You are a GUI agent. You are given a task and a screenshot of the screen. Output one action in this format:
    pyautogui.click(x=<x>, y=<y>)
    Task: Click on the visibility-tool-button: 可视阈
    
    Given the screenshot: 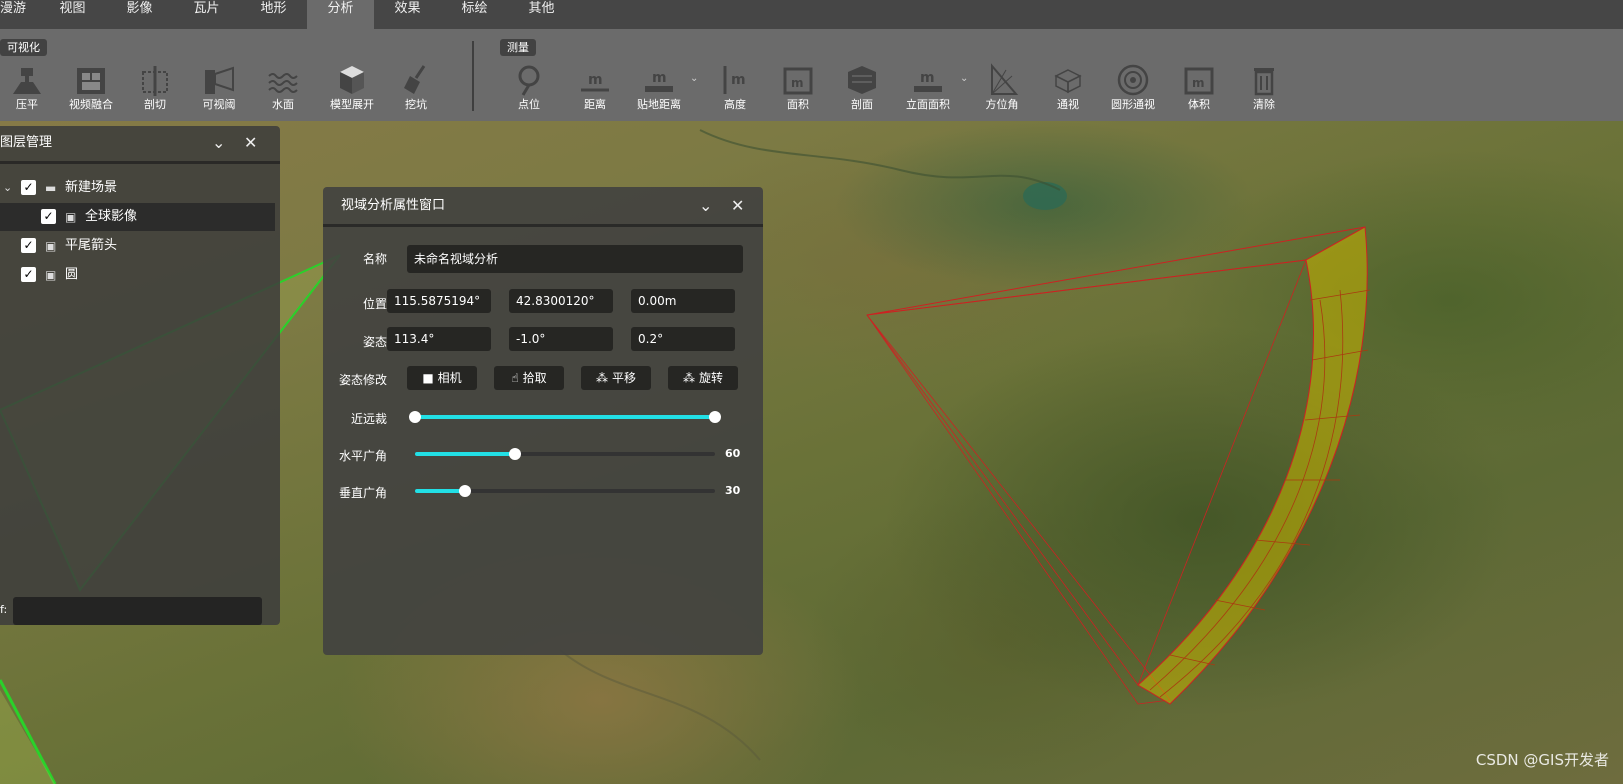 What is the action you would take?
    pyautogui.click(x=219, y=87)
    